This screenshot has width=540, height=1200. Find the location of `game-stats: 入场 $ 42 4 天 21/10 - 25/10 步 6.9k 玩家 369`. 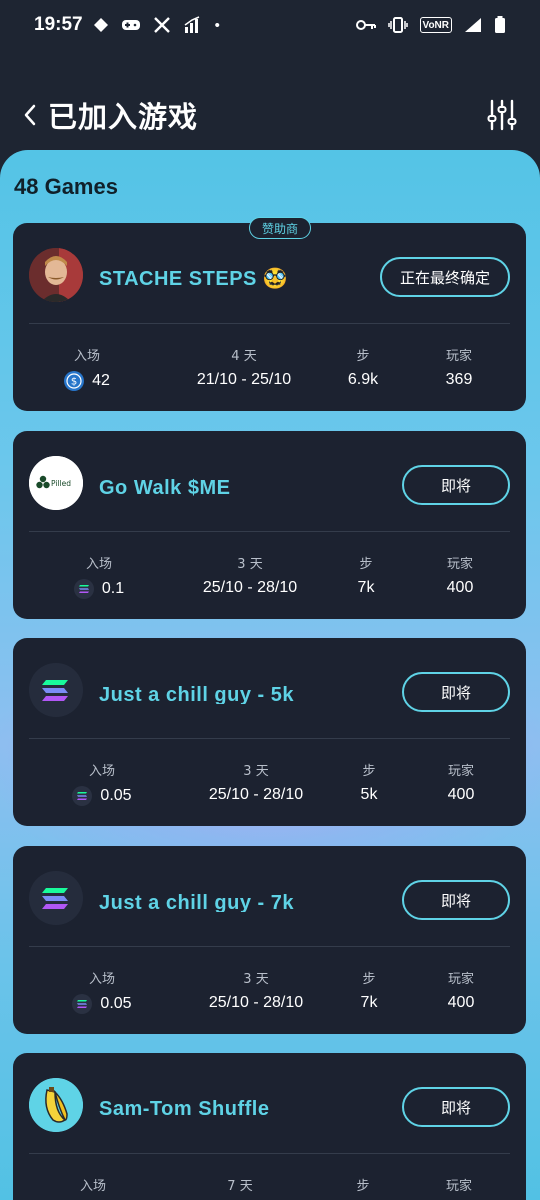

game-stats: 入场 $ 42 4 天 21/10 - 25/10 步 6.9k 玩家 369 is located at coordinates (269, 367).